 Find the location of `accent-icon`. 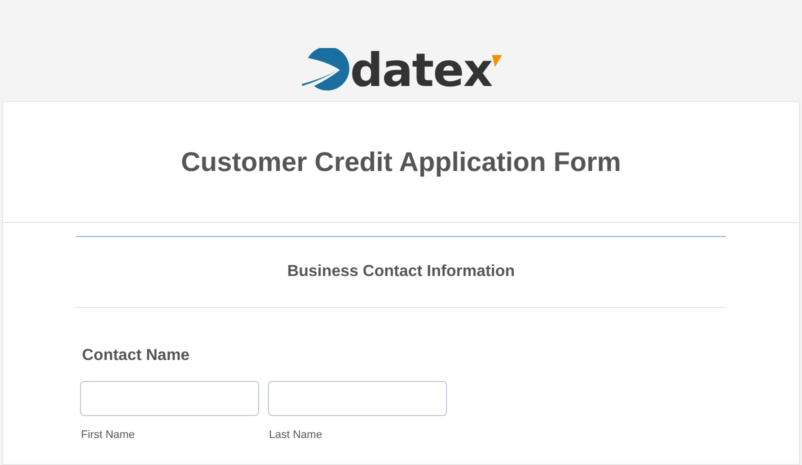

accent-icon is located at coordinates (497, 61).